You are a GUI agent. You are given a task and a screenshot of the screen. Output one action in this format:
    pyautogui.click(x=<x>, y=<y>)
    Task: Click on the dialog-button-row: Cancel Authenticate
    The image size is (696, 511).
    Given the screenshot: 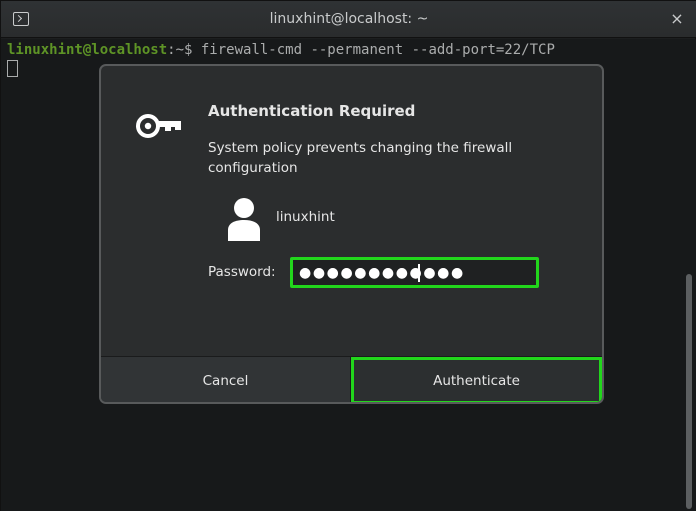 What is the action you would take?
    pyautogui.click(x=351, y=379)
    